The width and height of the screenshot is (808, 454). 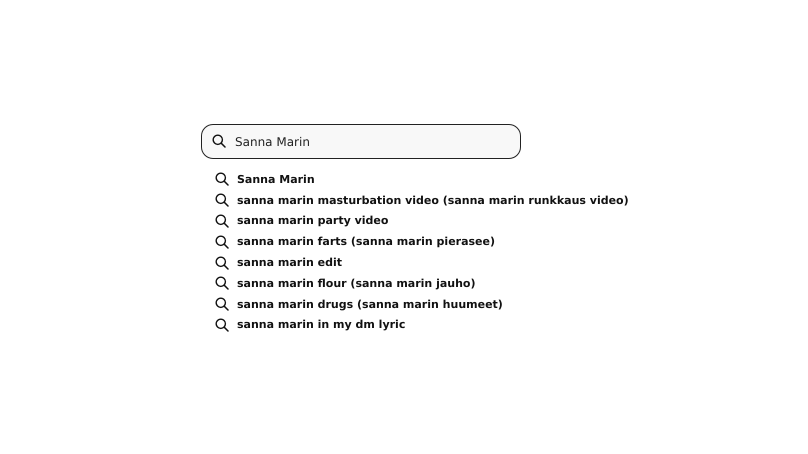 I want to click on suggestion-item: sanna marin edit, so click(x=278, y=262).